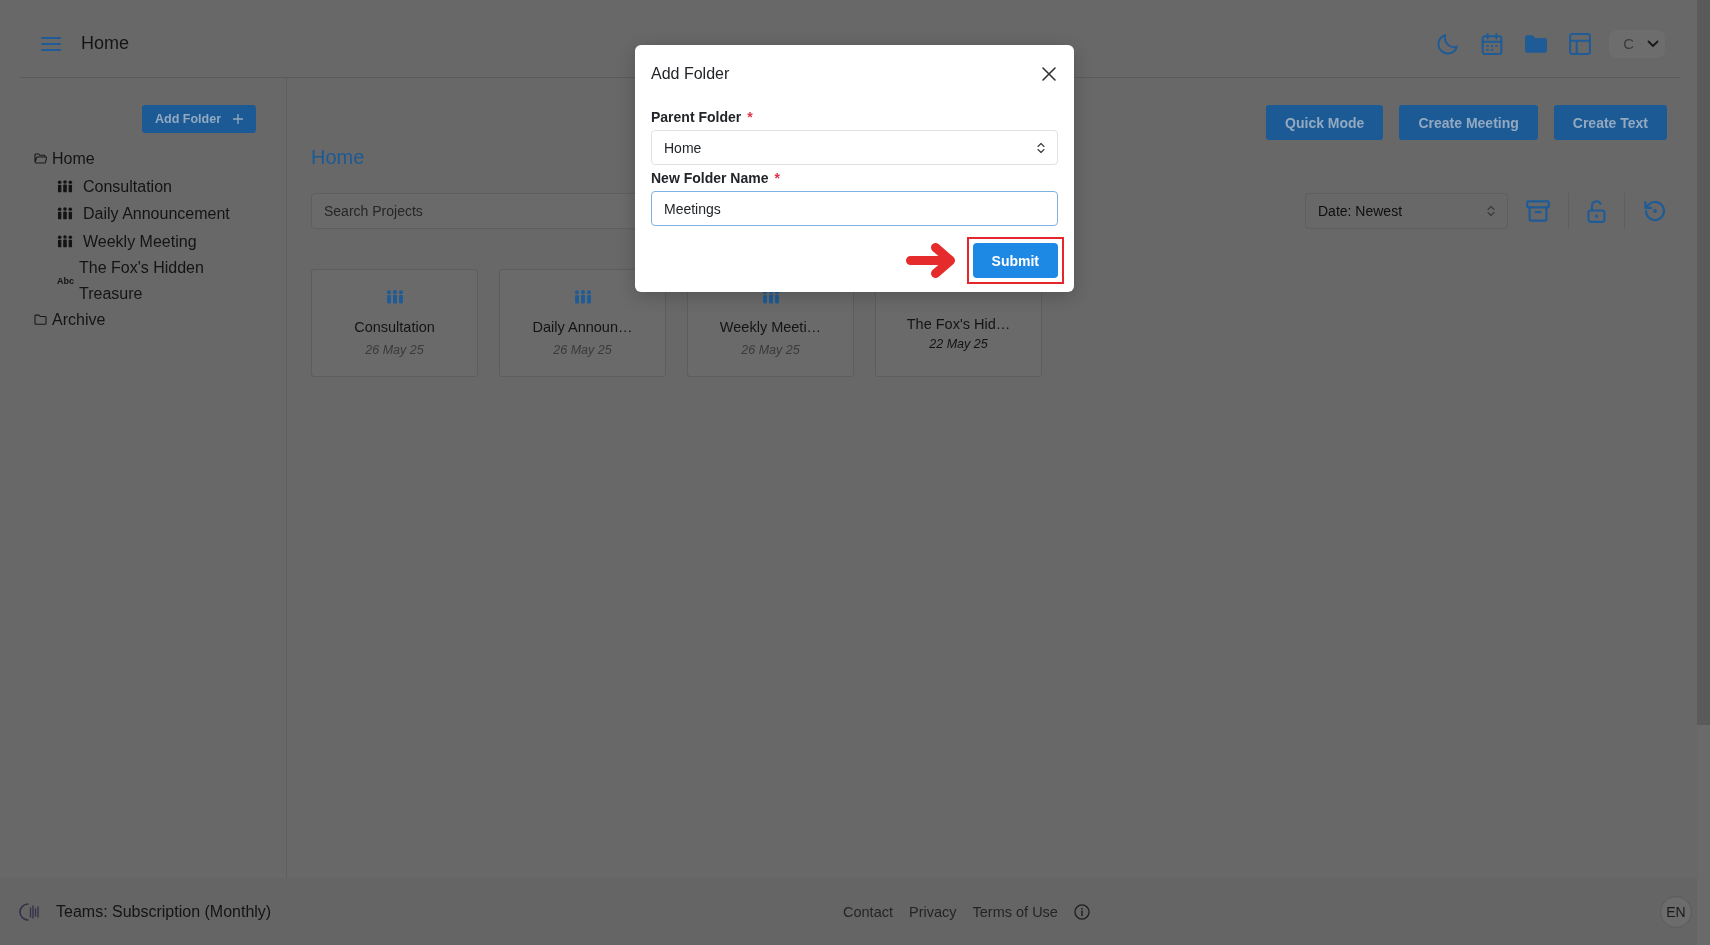 The height and width of the screenshot is (945, 1710). What do you see at coordinates (1081, 911) in the screenshot?
I see `info-icon` at bounding box center [1081, 911].